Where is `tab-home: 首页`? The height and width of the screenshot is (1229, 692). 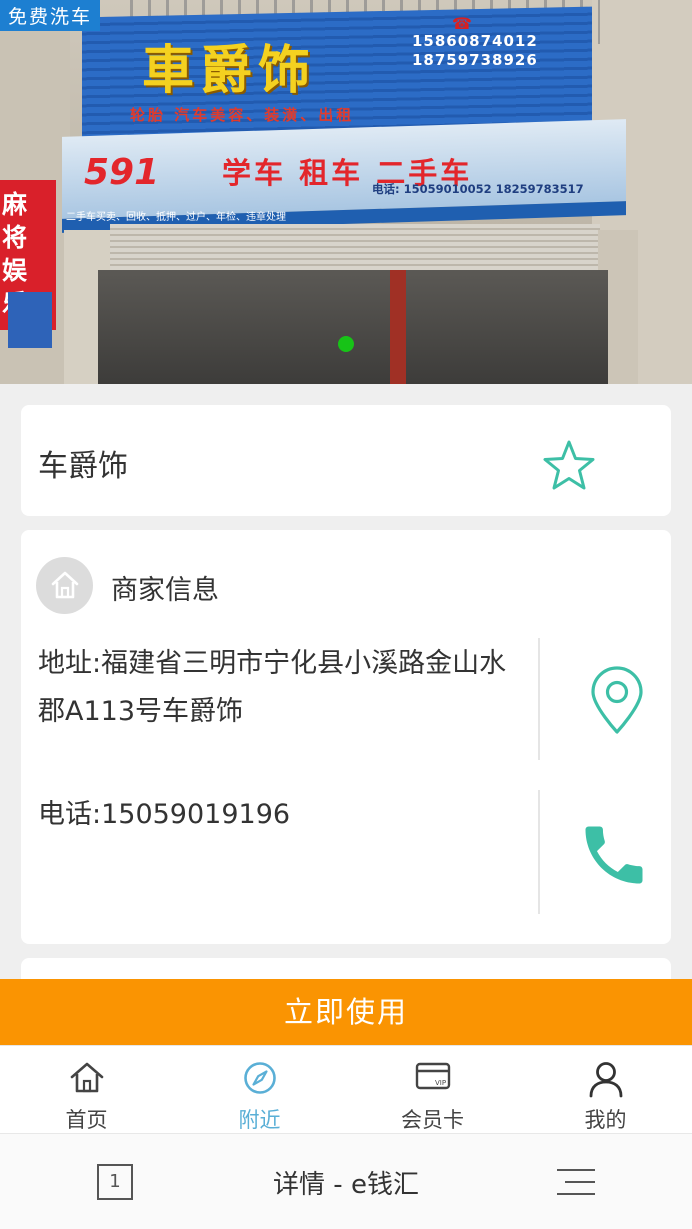 tab-home: 首页 is located at coordinates (86, 1090).